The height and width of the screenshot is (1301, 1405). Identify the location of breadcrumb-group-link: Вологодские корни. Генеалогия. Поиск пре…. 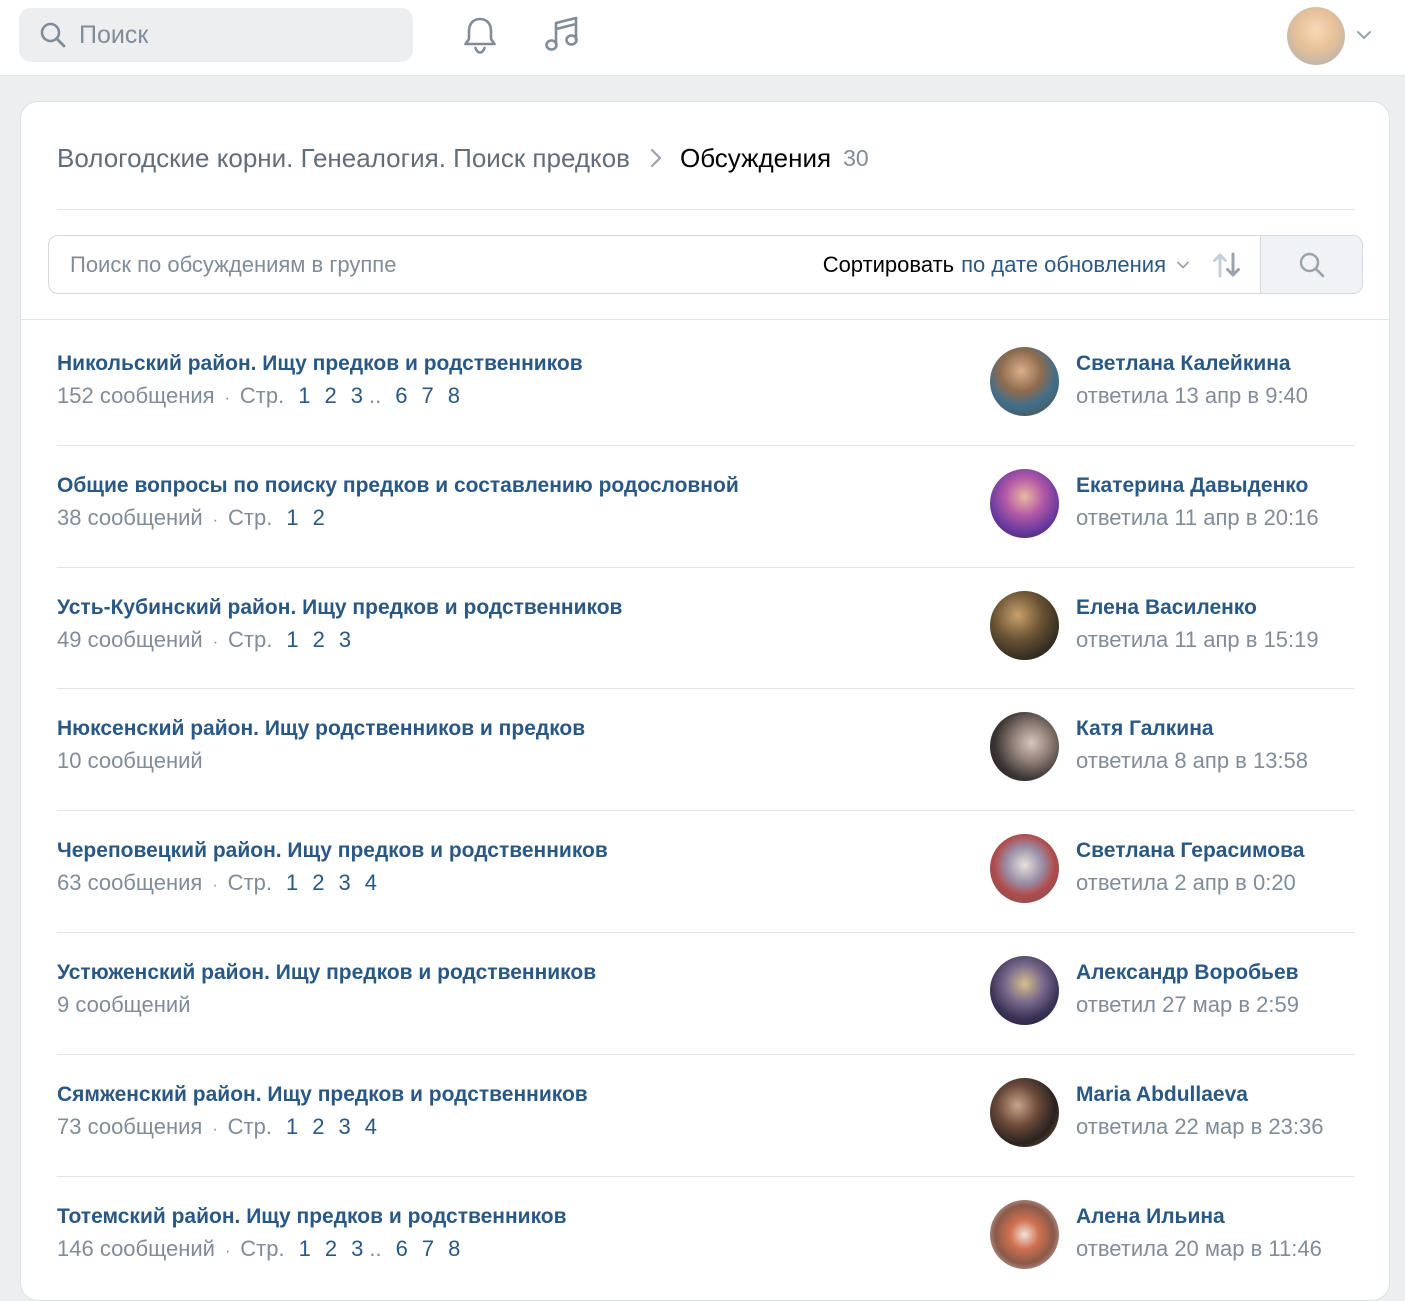
(343, 158).